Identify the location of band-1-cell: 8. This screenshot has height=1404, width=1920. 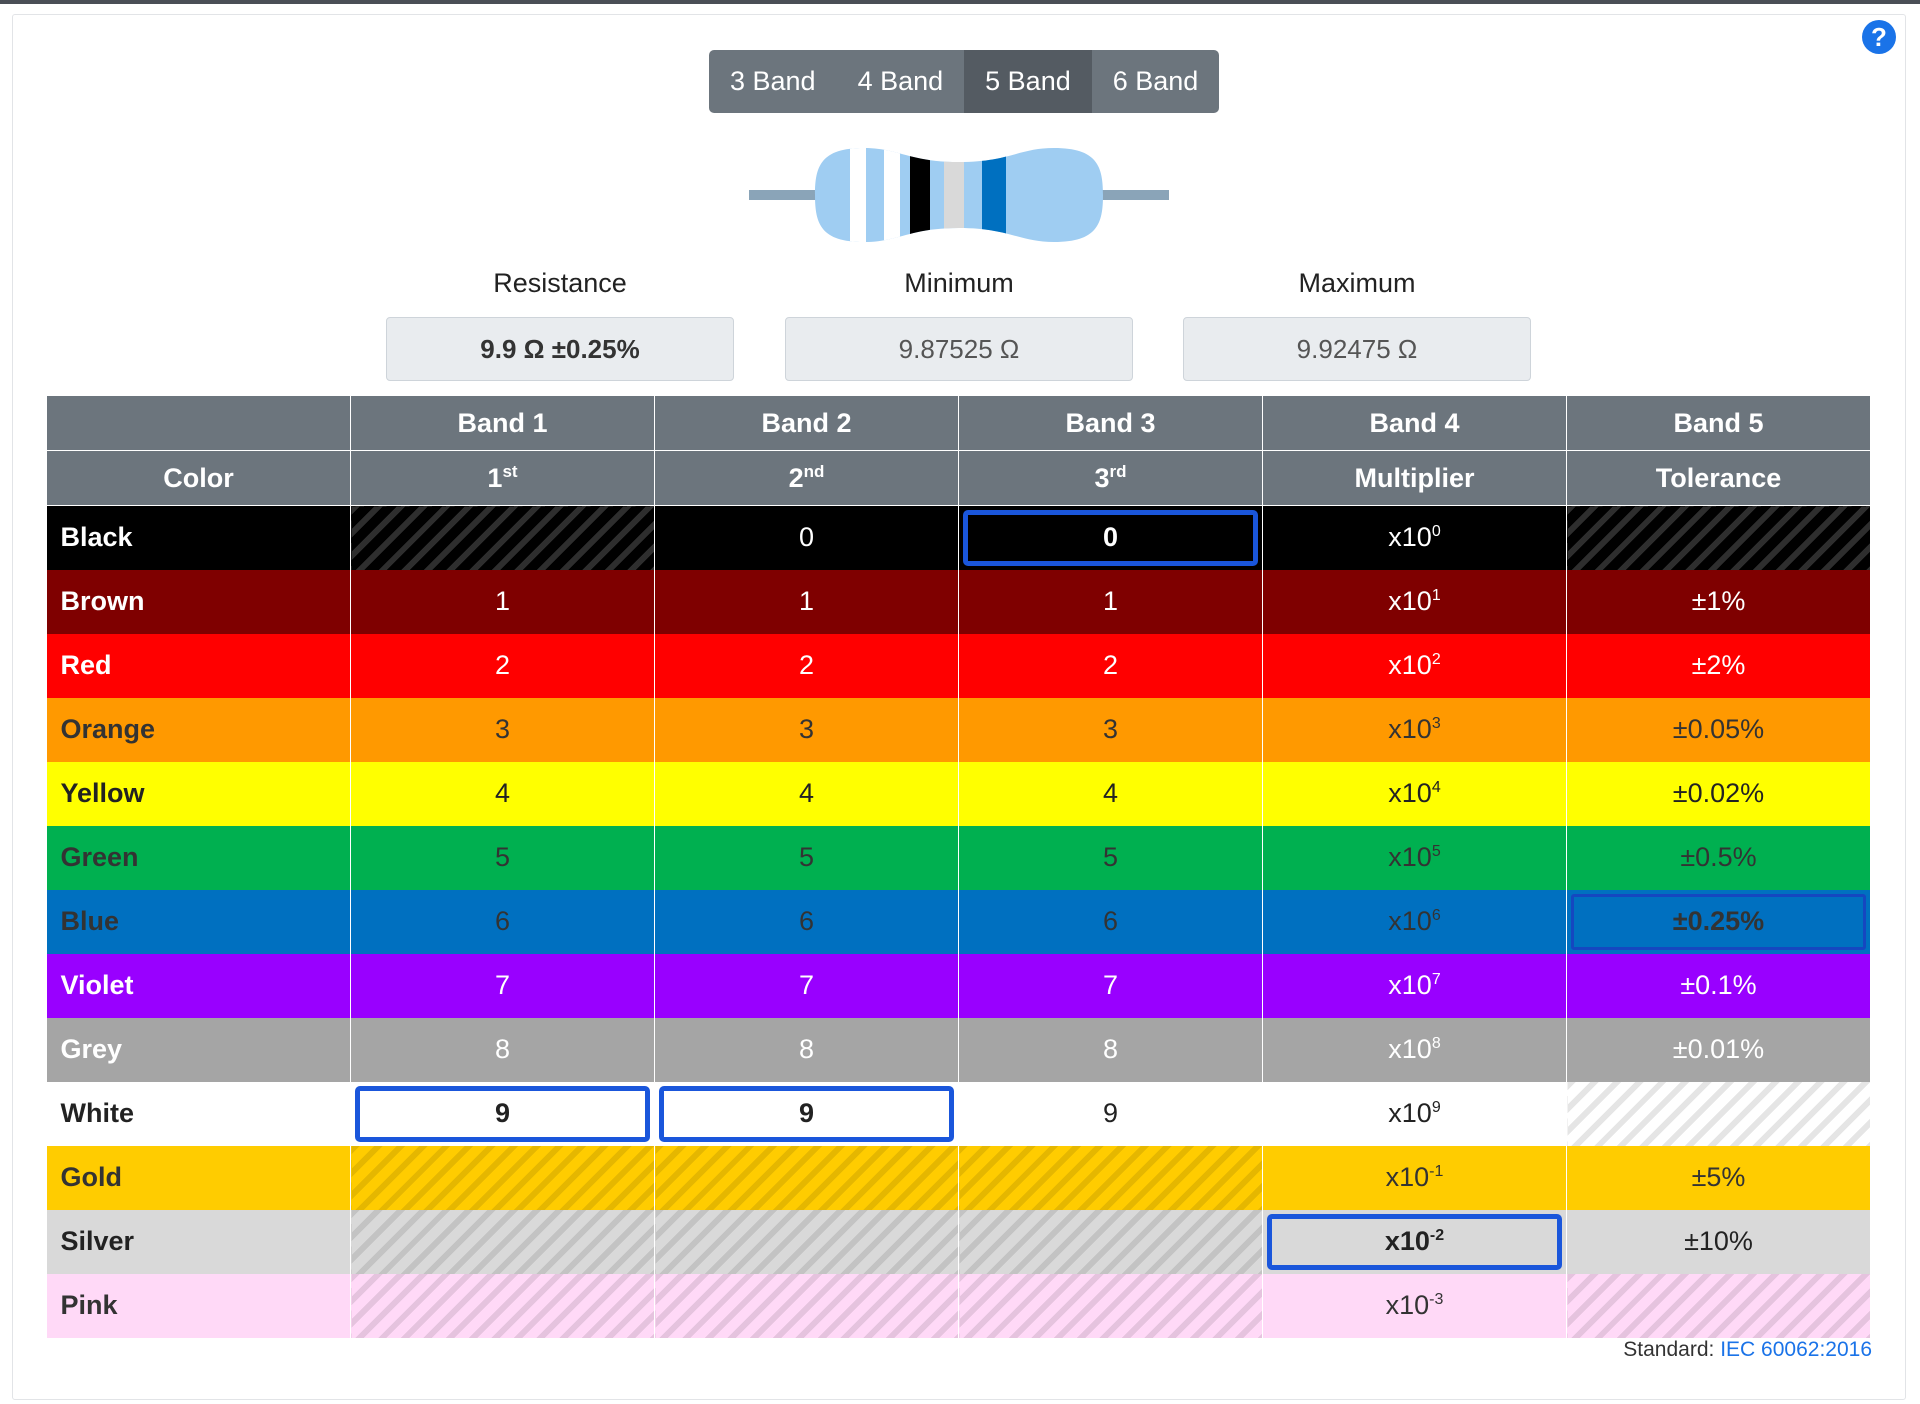
(502, 1049).